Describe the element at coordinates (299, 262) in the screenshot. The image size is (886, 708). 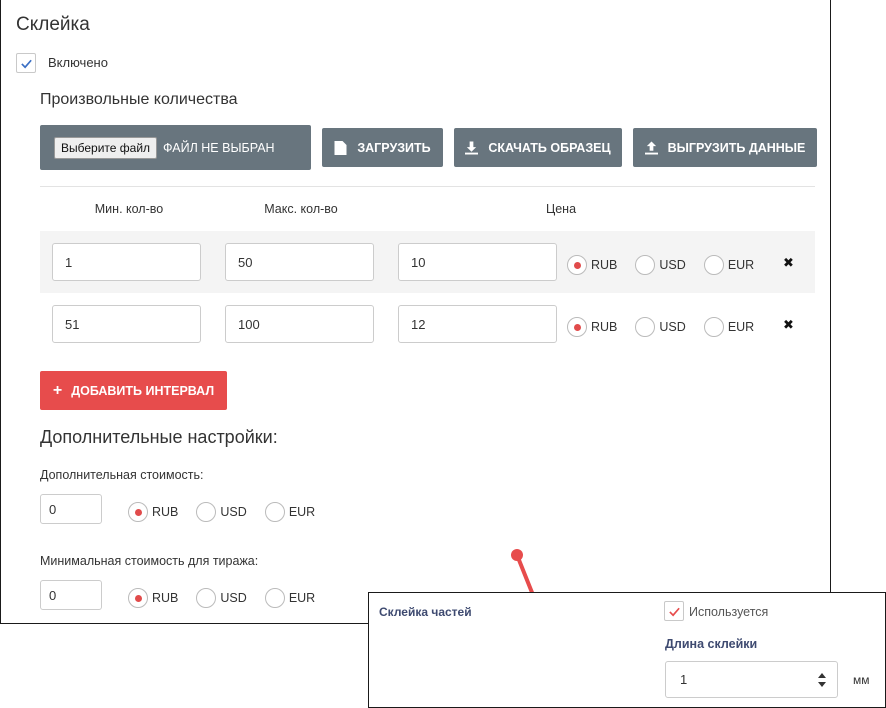
I see `max-qty-input: 50` at that location.